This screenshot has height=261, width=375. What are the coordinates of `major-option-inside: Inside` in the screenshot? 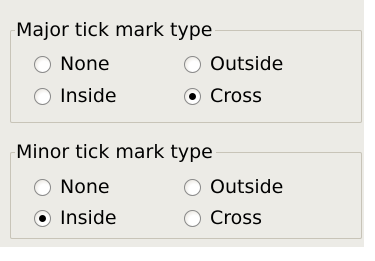 It's located at (75, 96).